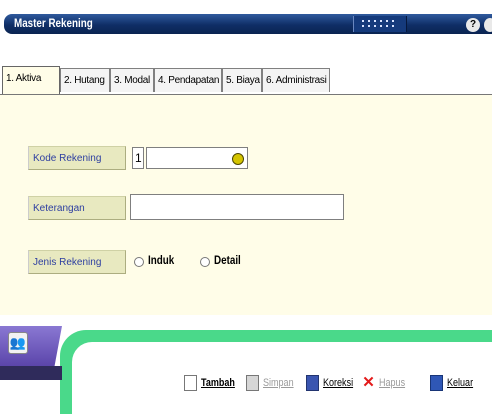 The width and height of the screenshot is (492, 414). I want to click on tab-hutang: 2. Hutang, so click(85, 80).